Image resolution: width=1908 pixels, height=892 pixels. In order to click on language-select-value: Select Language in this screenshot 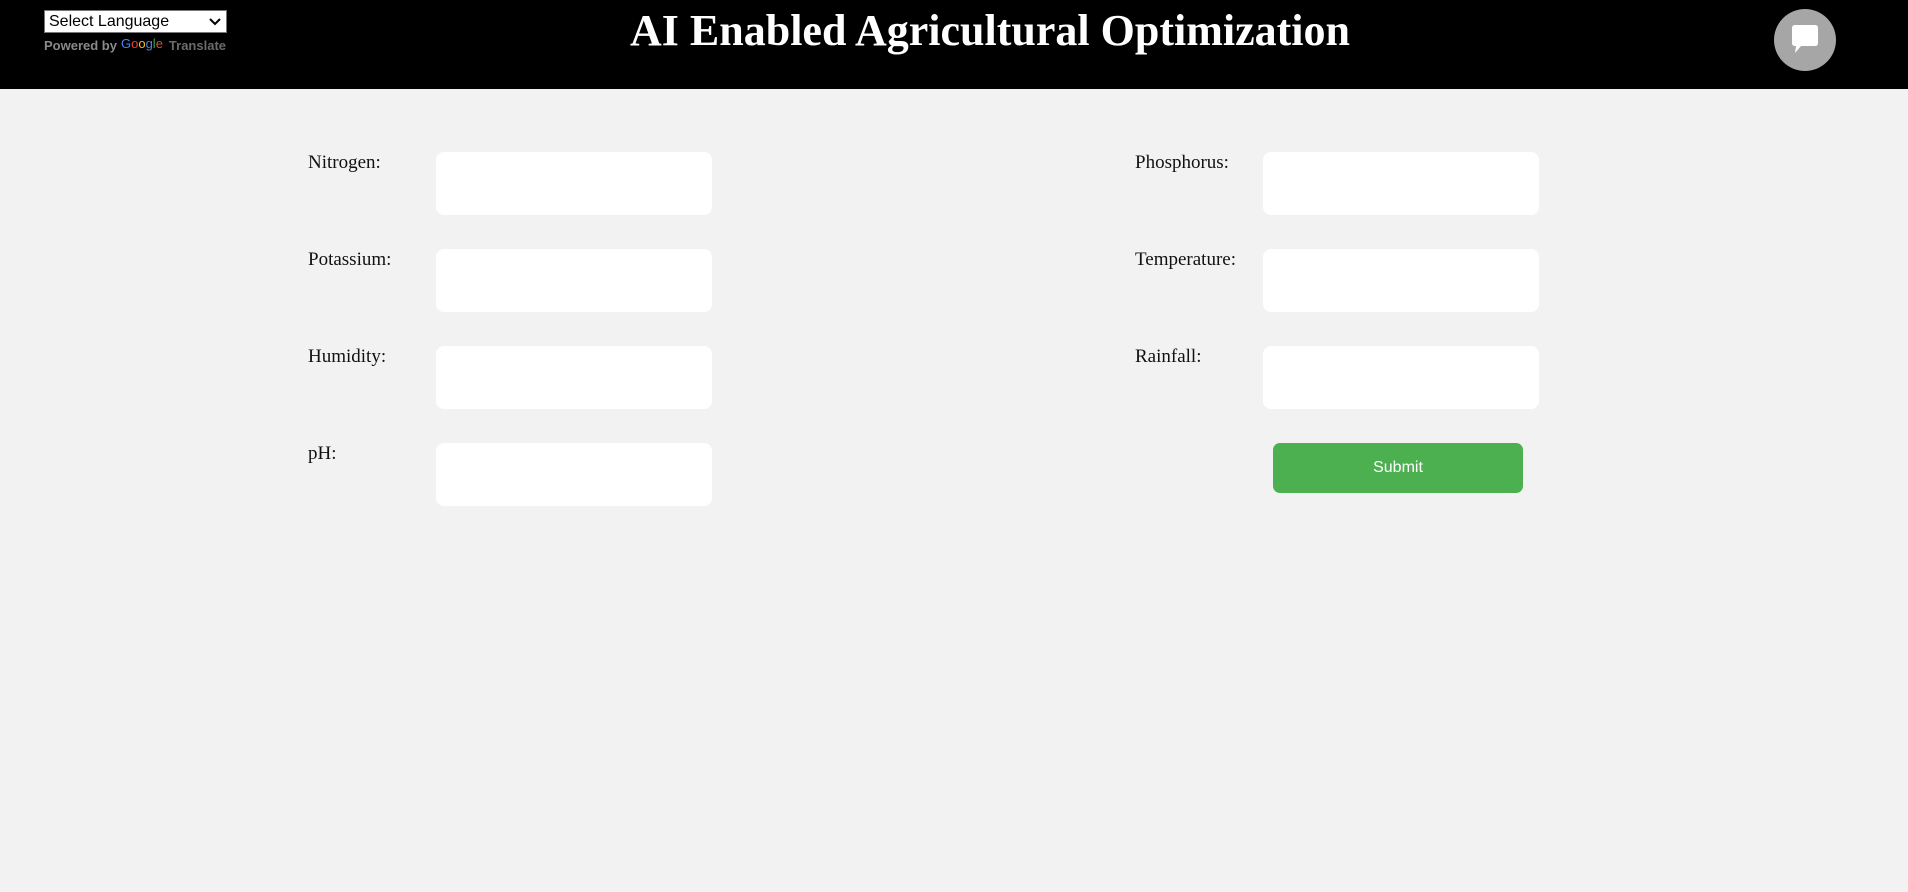, I will do `click(109, 21)`.